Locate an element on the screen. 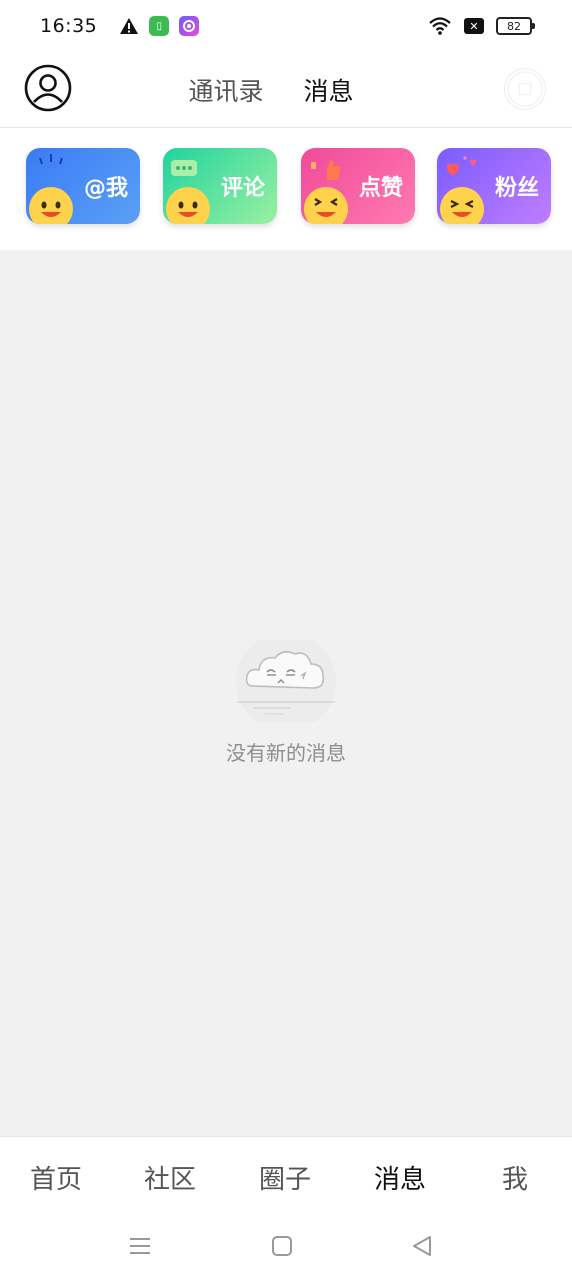  green-app-icon: ▯ is located at coordinates (159, 26).